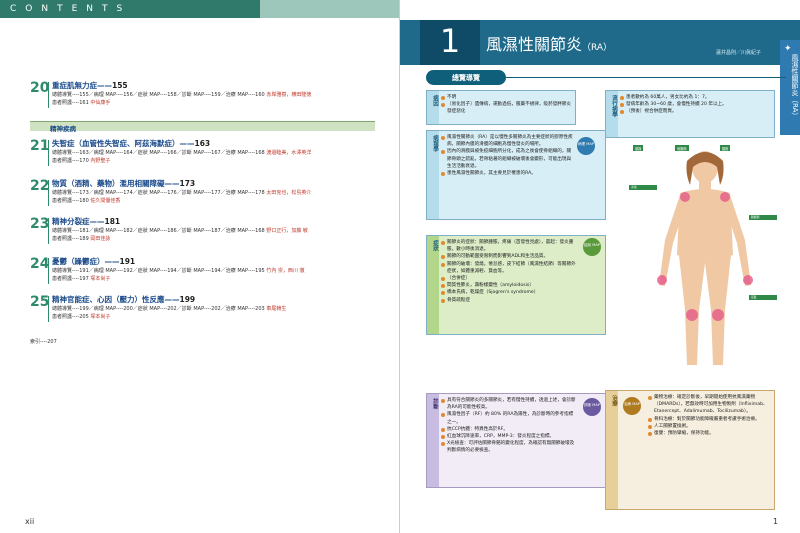 The width and height of the screenshot is (800, 533). What do you see at coordinates (509, 429) in the screenshot?
I see `list-item: 抗CCP抗體：特異性高於RF。` at bounding box center [509, 429].